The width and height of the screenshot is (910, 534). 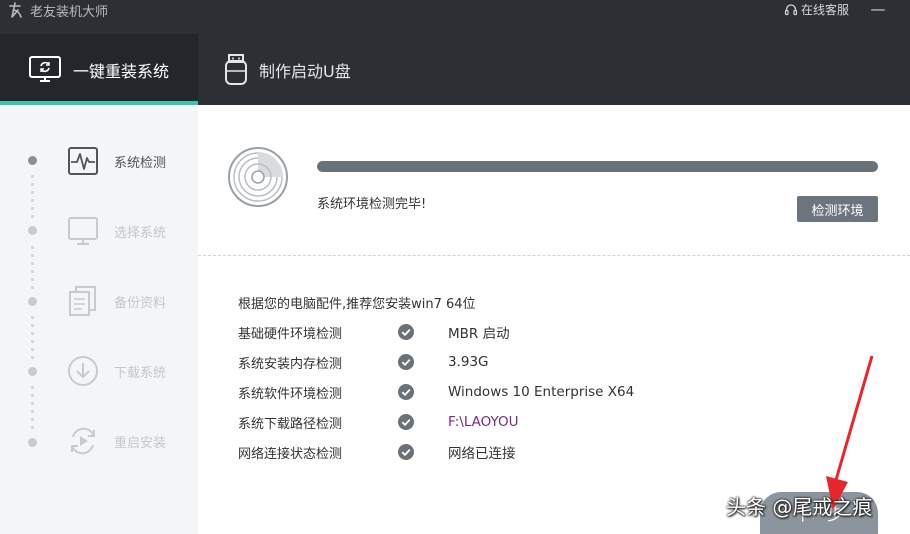 What do you see at coordinates (541, 392) in the screenshot?
I see `check-value: Windows 10 Enterprise X64` at bounding box center [541, 392].